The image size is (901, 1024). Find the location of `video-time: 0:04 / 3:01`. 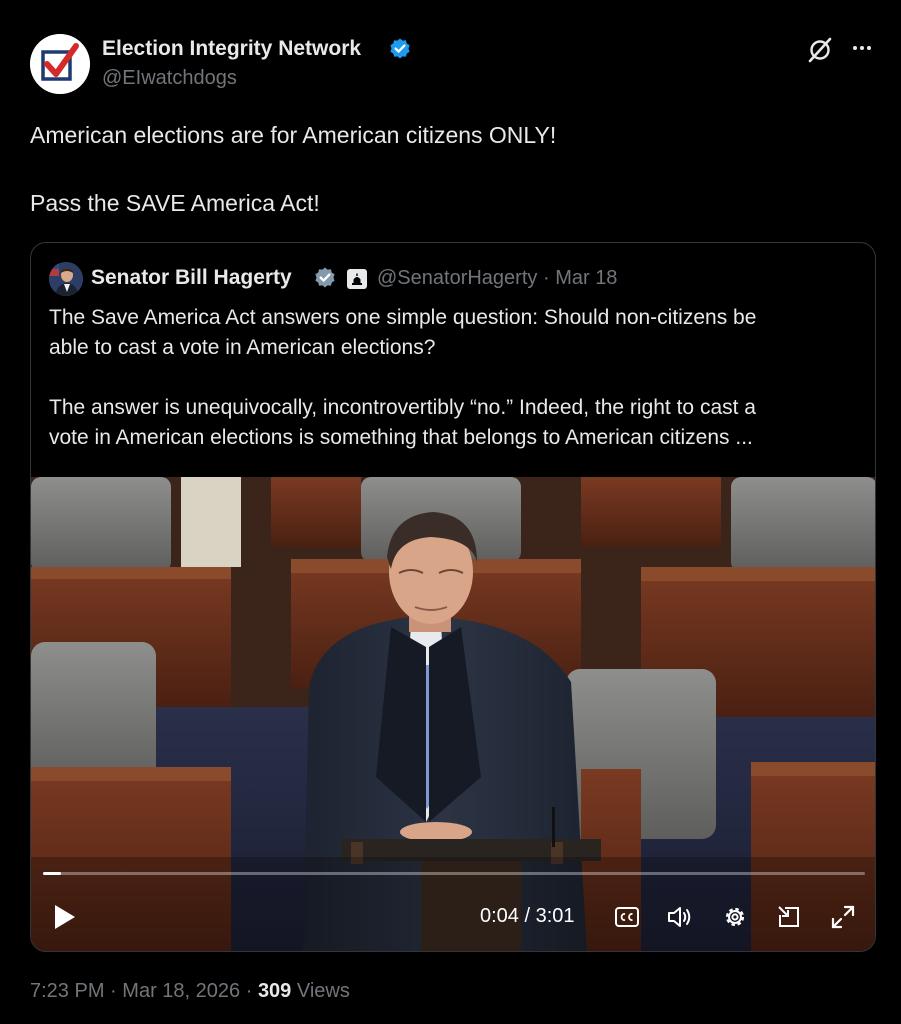

video-time: 0:04 / 3:01 is located at coordinates (527, 916).